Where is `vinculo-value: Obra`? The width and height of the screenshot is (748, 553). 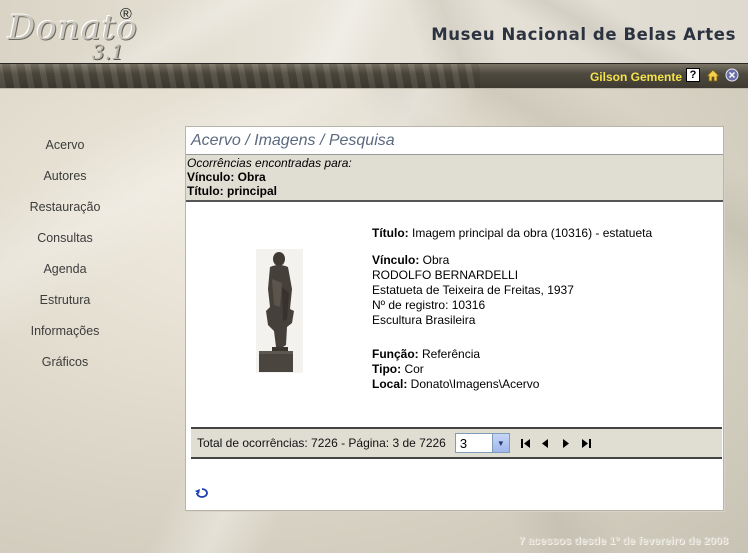
vinculo-value: Obra is located at coordinates (434, 260).